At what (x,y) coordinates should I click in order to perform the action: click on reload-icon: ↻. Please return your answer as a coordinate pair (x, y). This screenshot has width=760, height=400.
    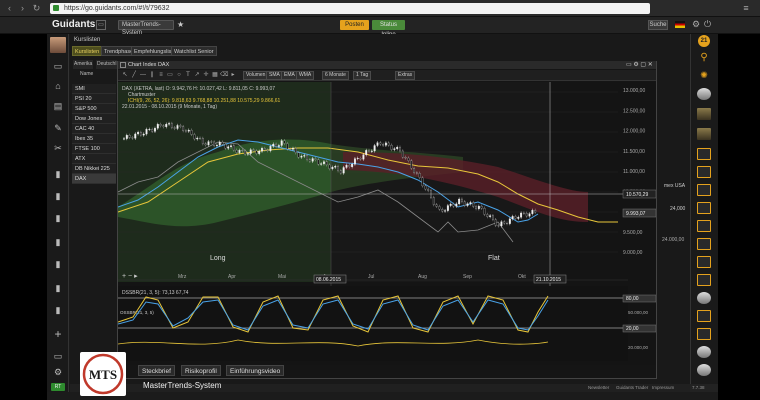
    Looking at the image, I should click on (36, 8).